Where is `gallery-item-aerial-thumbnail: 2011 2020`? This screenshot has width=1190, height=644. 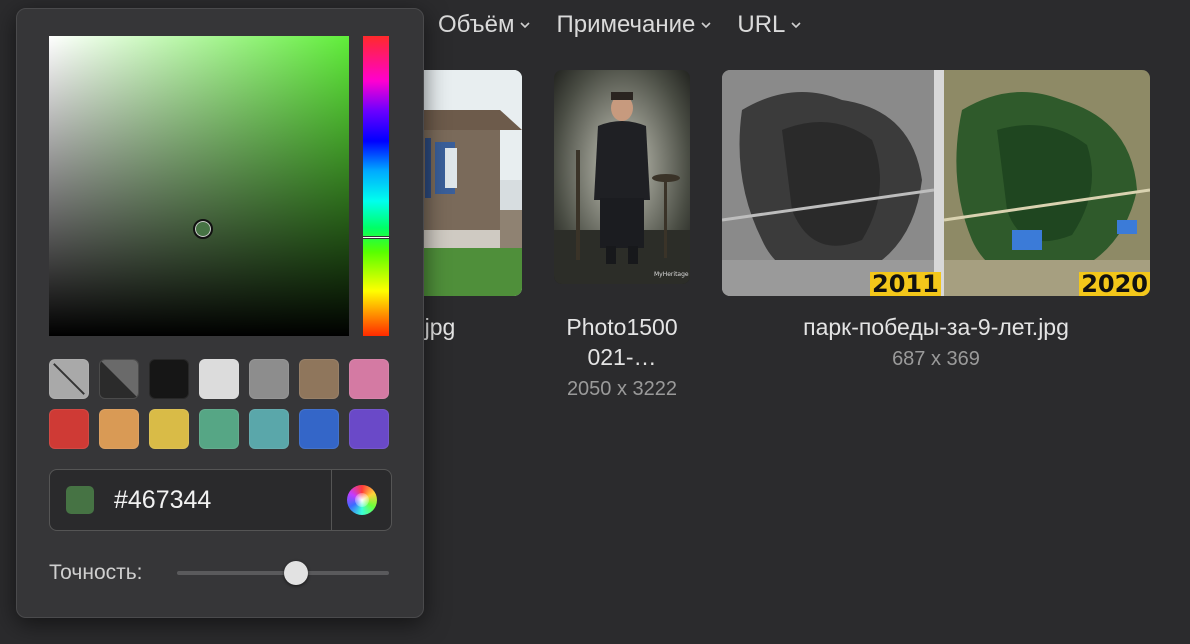 gallery-item-aerial-thumbnail: 2011 2020 is located at coordinates (936, 183).